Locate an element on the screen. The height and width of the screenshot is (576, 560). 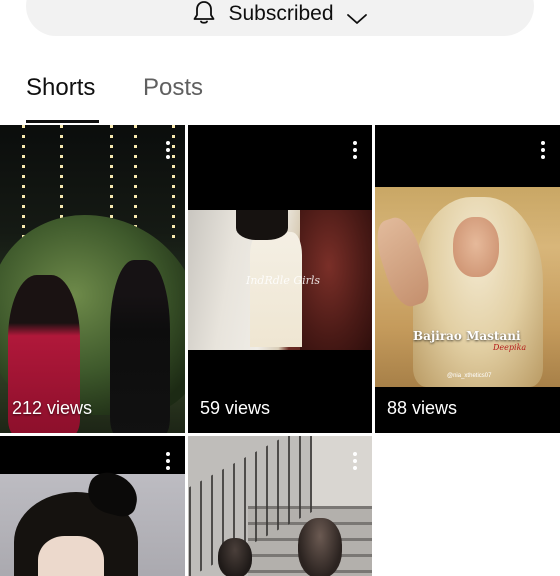
bell-icon is located at coordinates (204, 13).